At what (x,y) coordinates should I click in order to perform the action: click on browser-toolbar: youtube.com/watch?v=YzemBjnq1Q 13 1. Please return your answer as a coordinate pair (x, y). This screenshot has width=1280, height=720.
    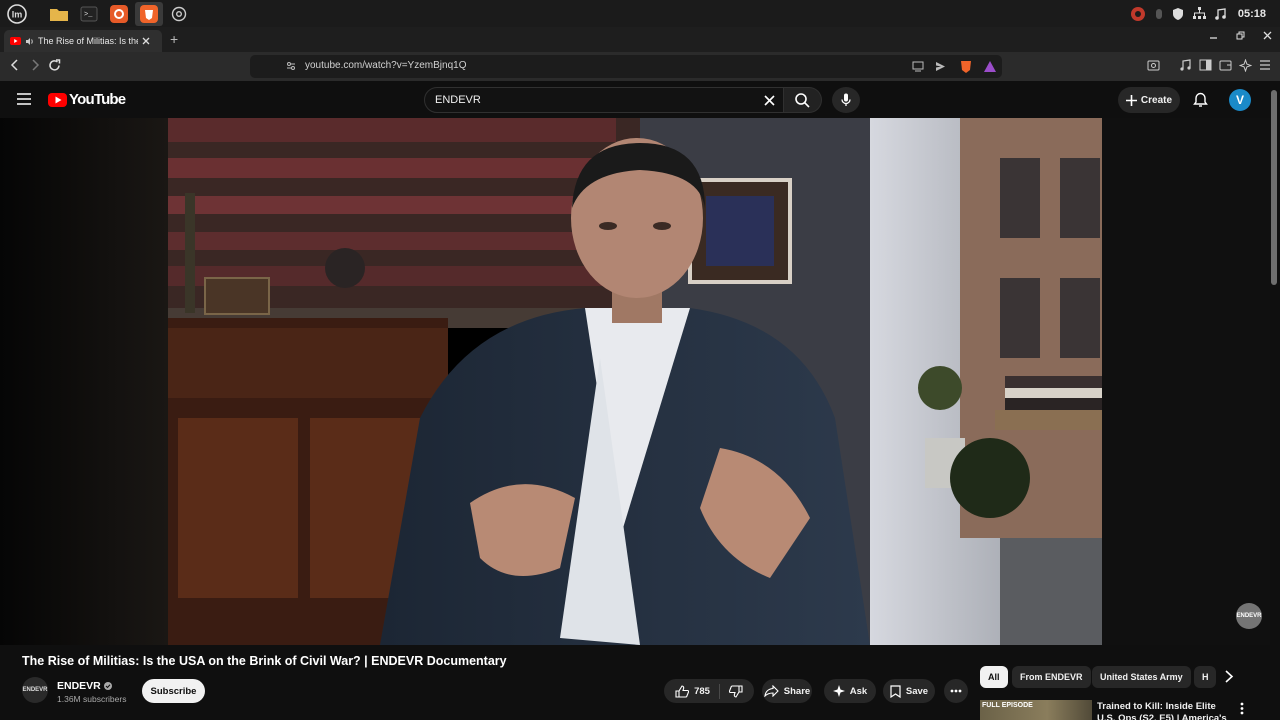
    Looking at the image, I should click on (640, 83).